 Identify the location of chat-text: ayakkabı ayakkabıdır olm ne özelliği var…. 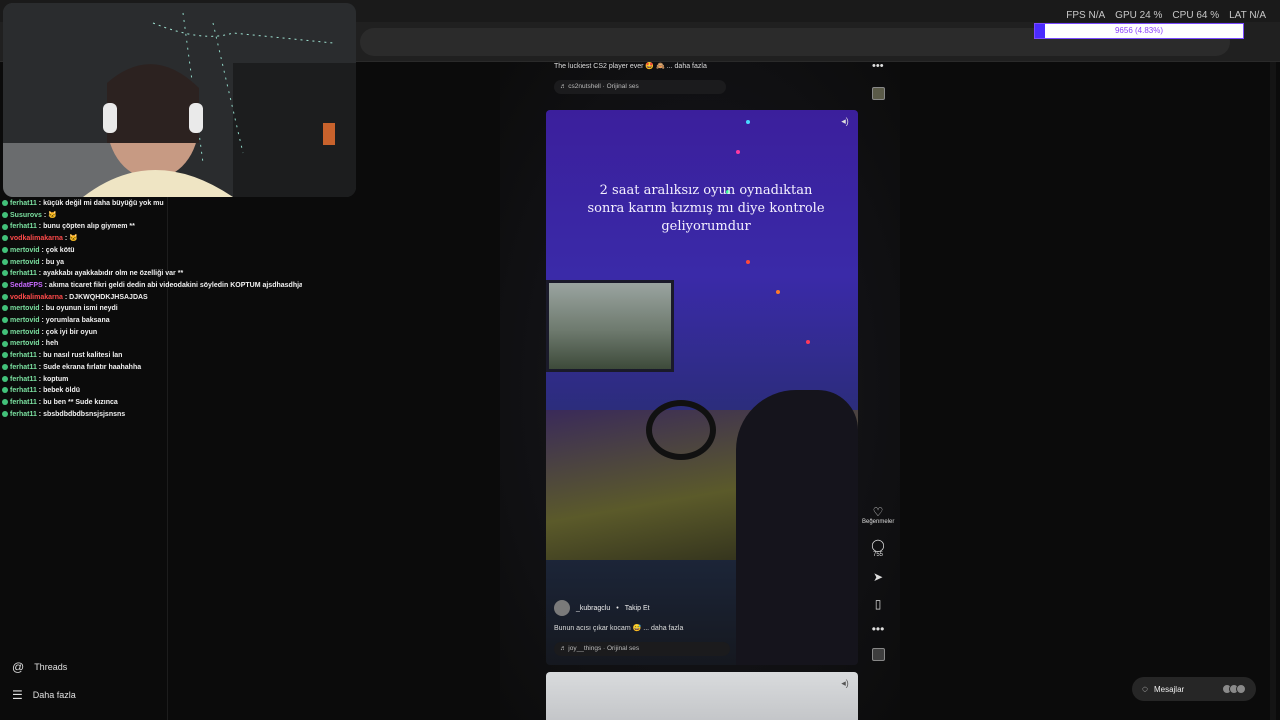
(113, 274).